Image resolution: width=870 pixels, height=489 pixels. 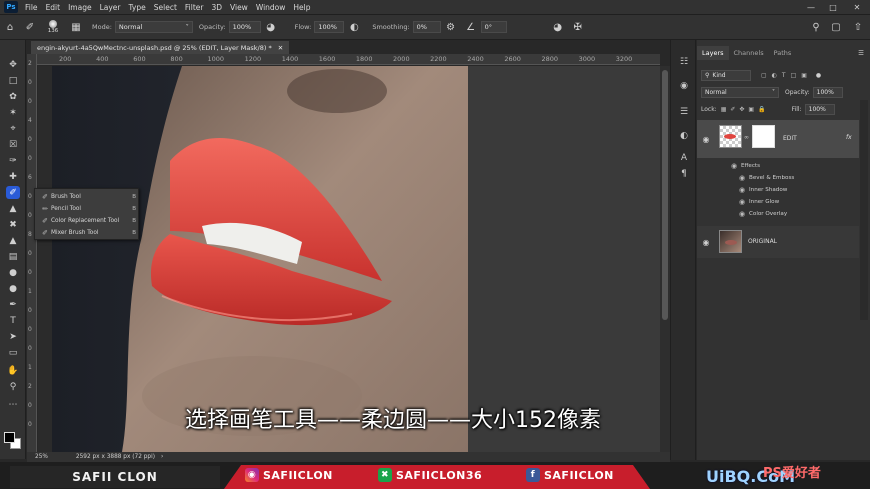 What do you see at coordinates (194, 7) in the screenshot?
I see `menu-filter: Filter` at bounding box center [194, 7].